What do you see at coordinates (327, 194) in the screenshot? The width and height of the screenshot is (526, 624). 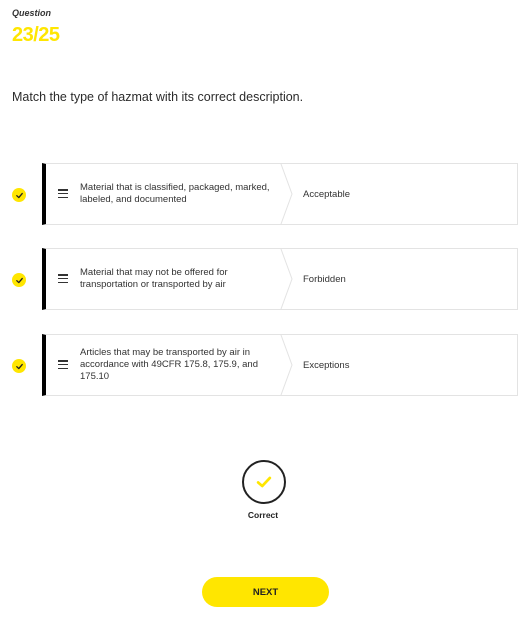 I see `match-answer: Acceptable` at bounding box center [327, 194].